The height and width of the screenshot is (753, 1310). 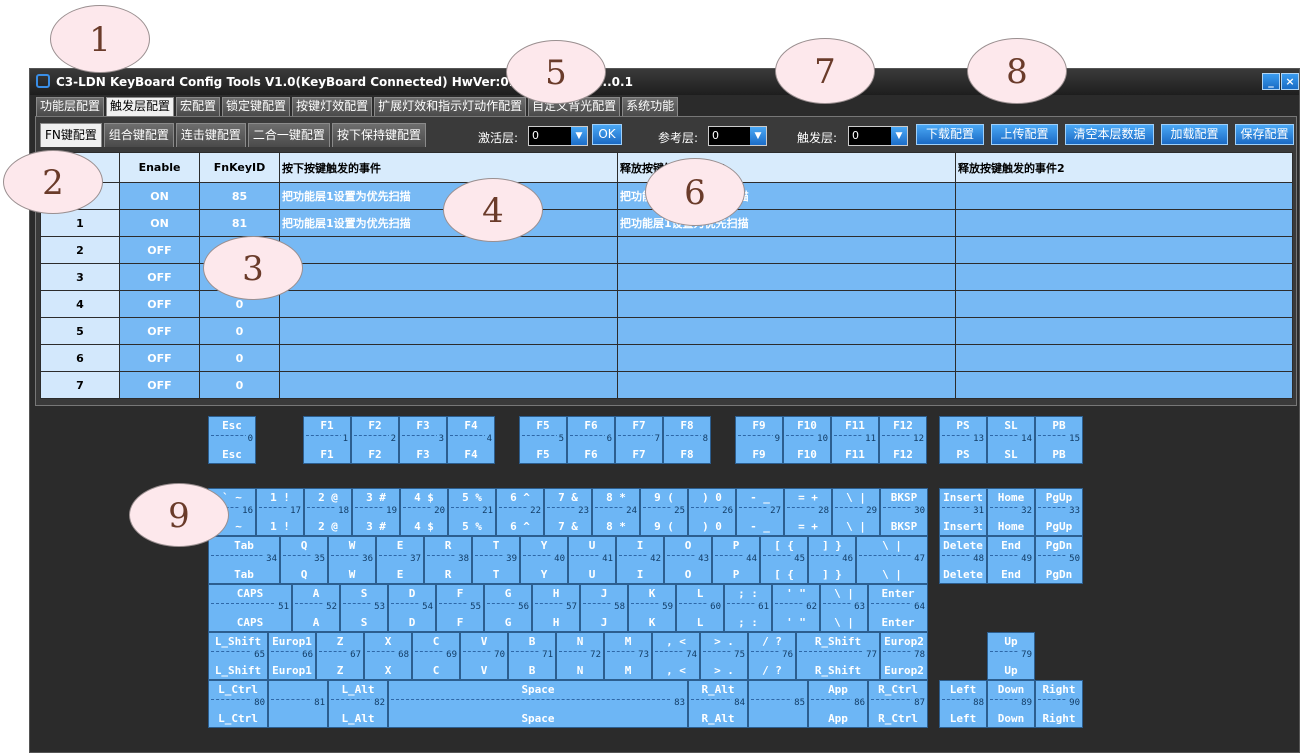 What do you see at coordinates (963, 440) in the screenshot?
I see `key-ps: PS 13 PS` at bounding box center [963, 440].